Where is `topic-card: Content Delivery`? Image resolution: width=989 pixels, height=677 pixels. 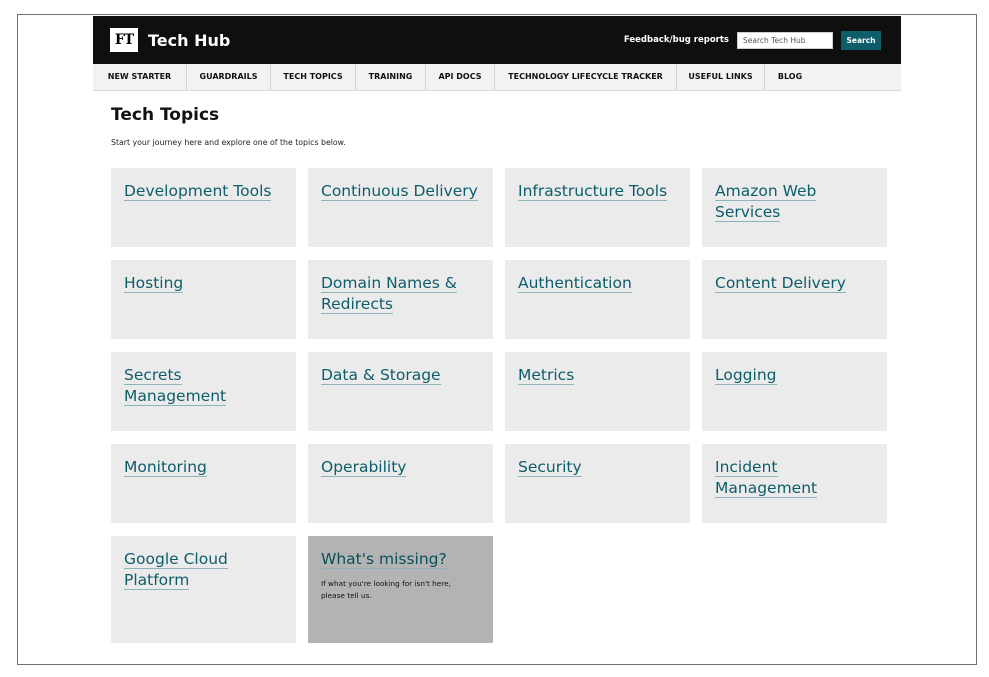 topic-card: Content Delivery is located at coordinates (794, 299).